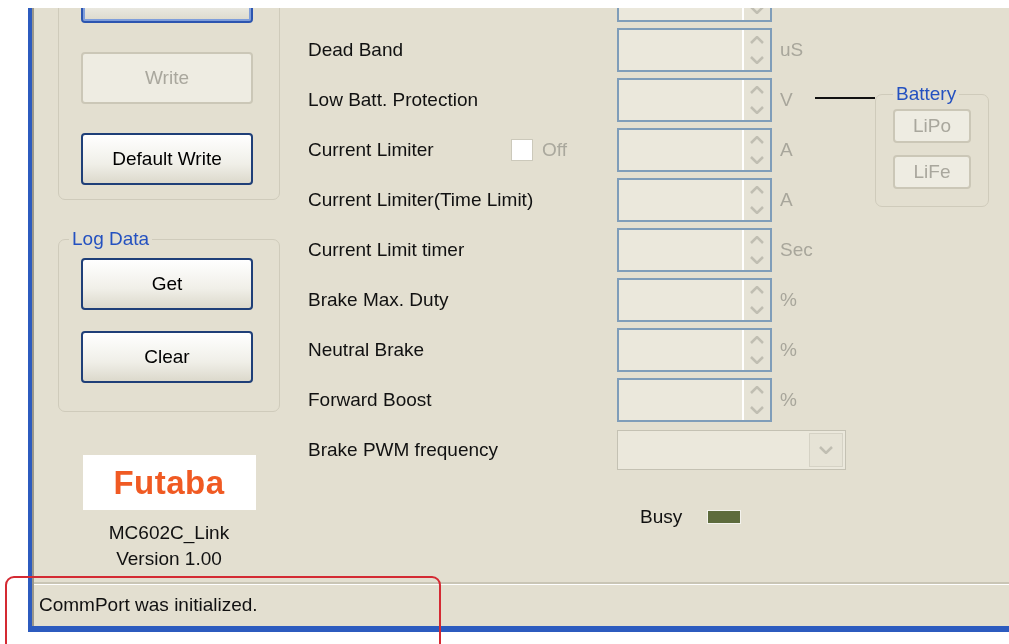 This screenshot has height=644, width=1009. I want to click on setting-label: Dead Band, so click(356, 50).